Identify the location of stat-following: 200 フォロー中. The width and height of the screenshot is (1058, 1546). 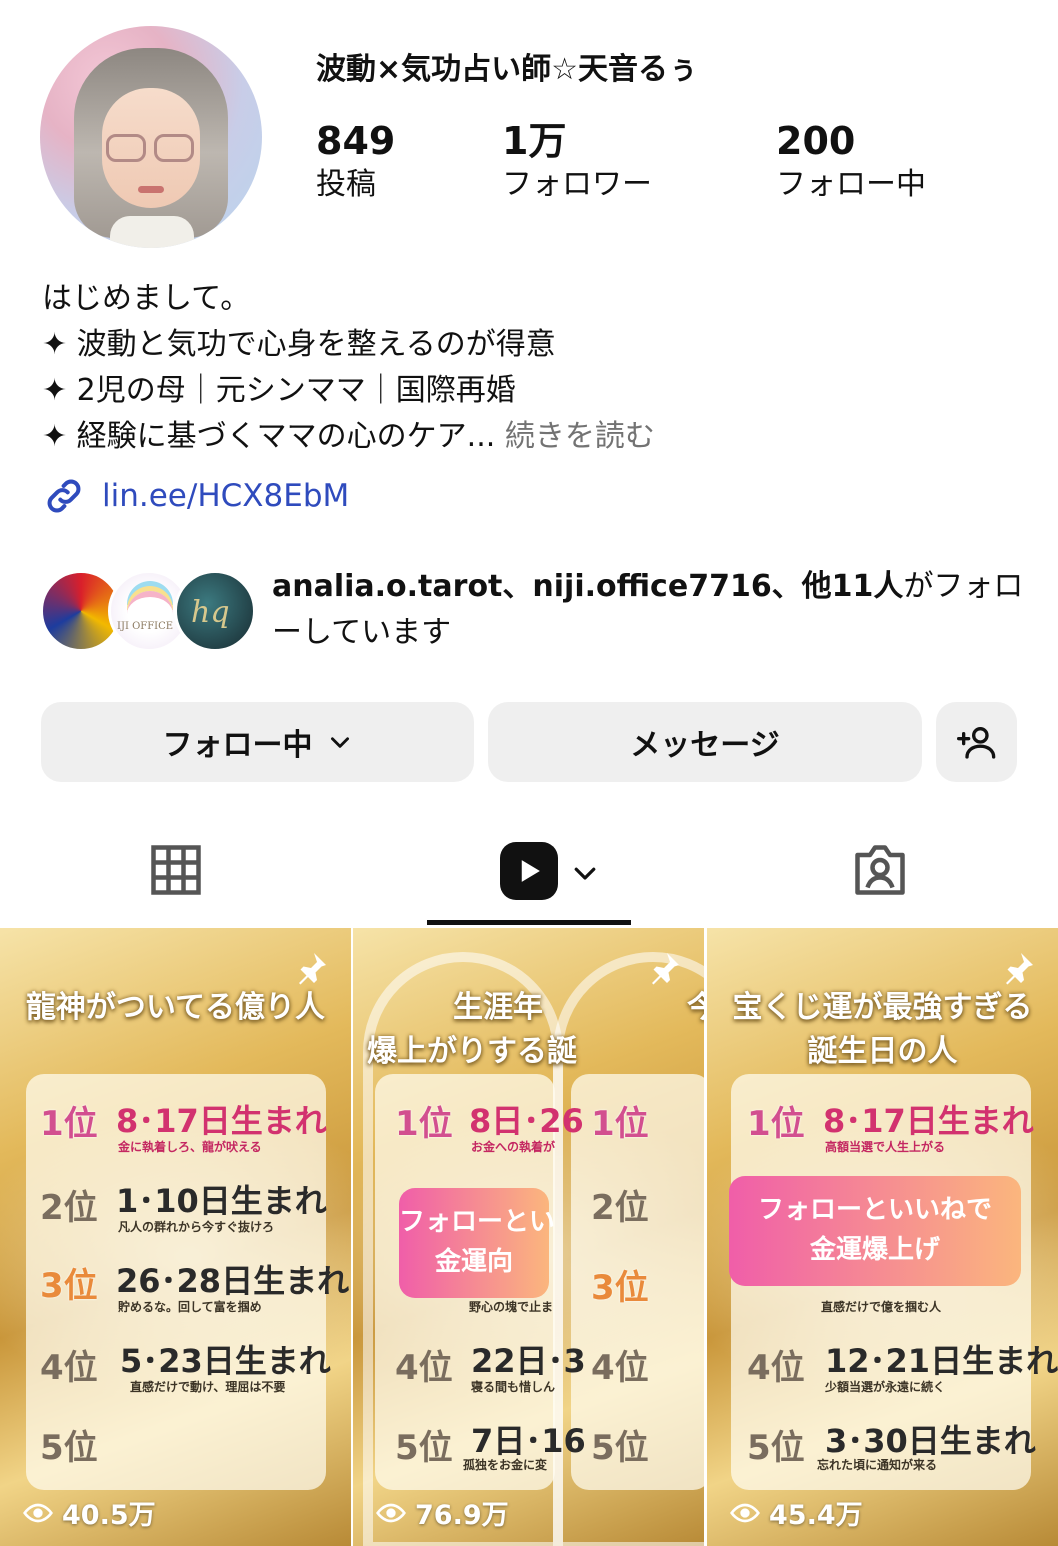
(851, 162).